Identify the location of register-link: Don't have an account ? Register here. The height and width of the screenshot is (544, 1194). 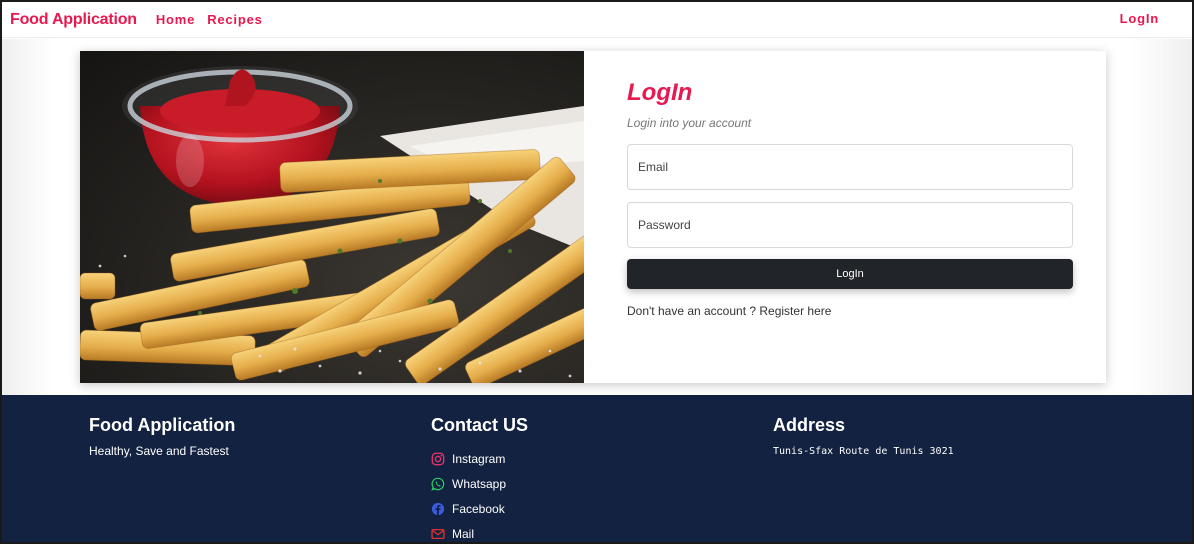
(729, 311).